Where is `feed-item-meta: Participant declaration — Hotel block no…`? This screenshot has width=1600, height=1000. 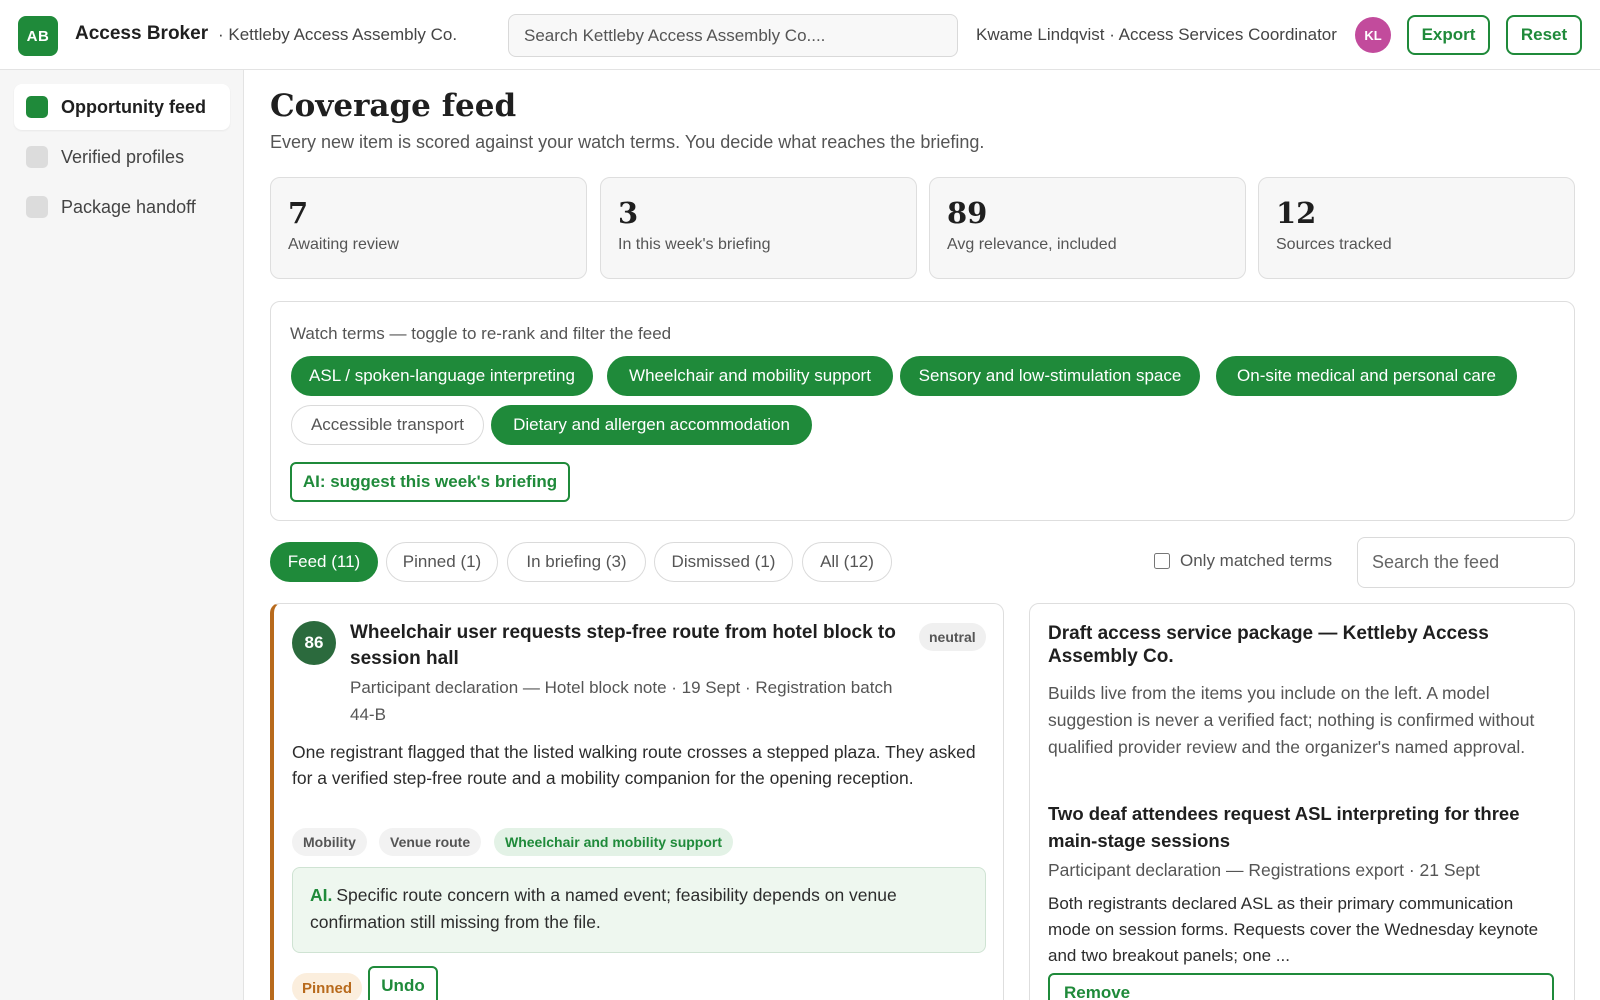
feed-item-meta: Participant declaration — Hotel block no… is located at coordinates (621, 701).